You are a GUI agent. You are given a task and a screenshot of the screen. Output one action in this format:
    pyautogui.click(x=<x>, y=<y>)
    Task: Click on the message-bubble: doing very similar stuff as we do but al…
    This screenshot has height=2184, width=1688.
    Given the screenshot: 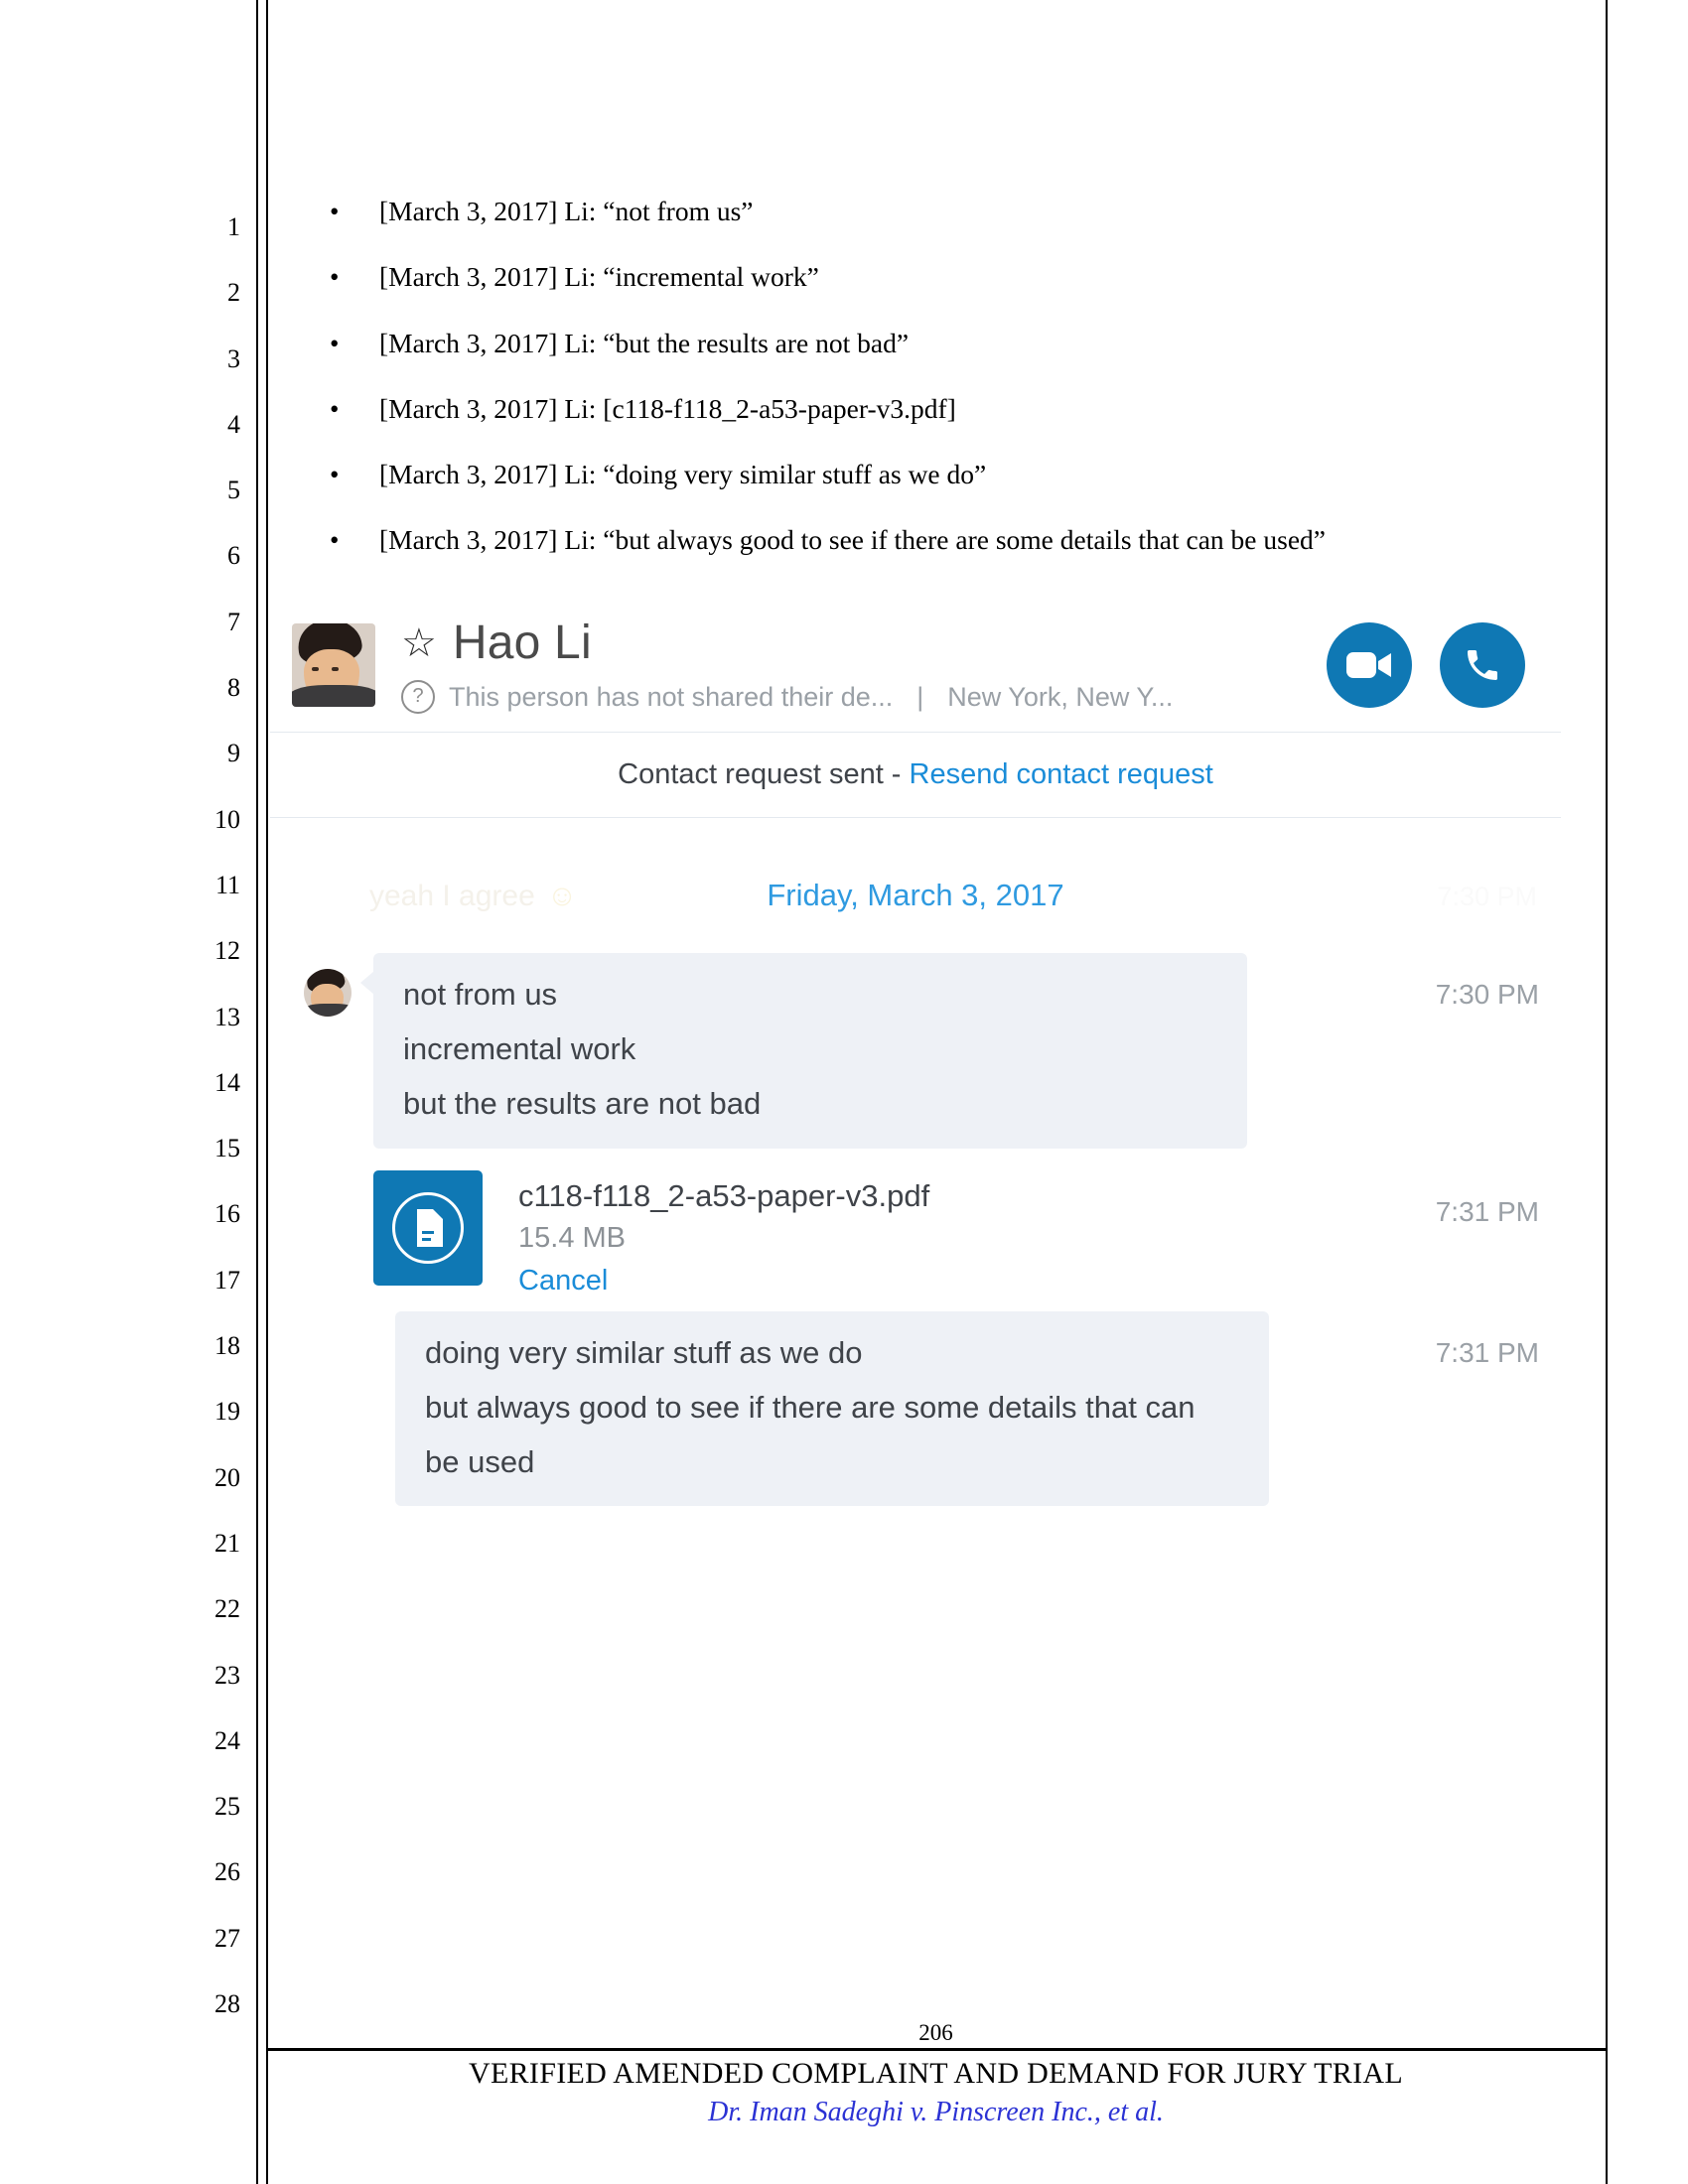 What is the action you would take?
    pyautogui.click(x=832, y=1408)
    